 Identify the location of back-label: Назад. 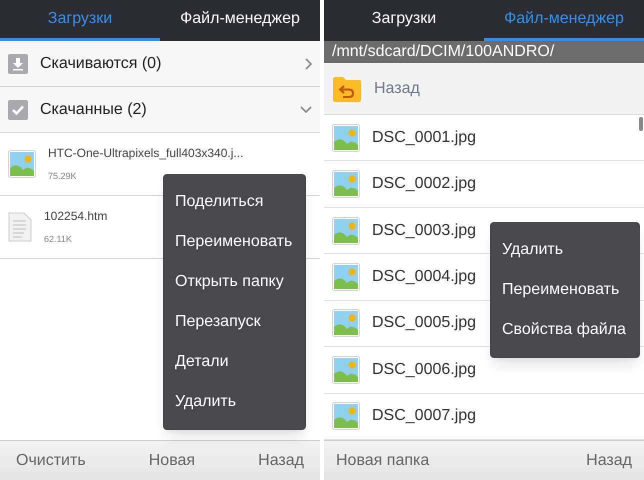
(397, 88).